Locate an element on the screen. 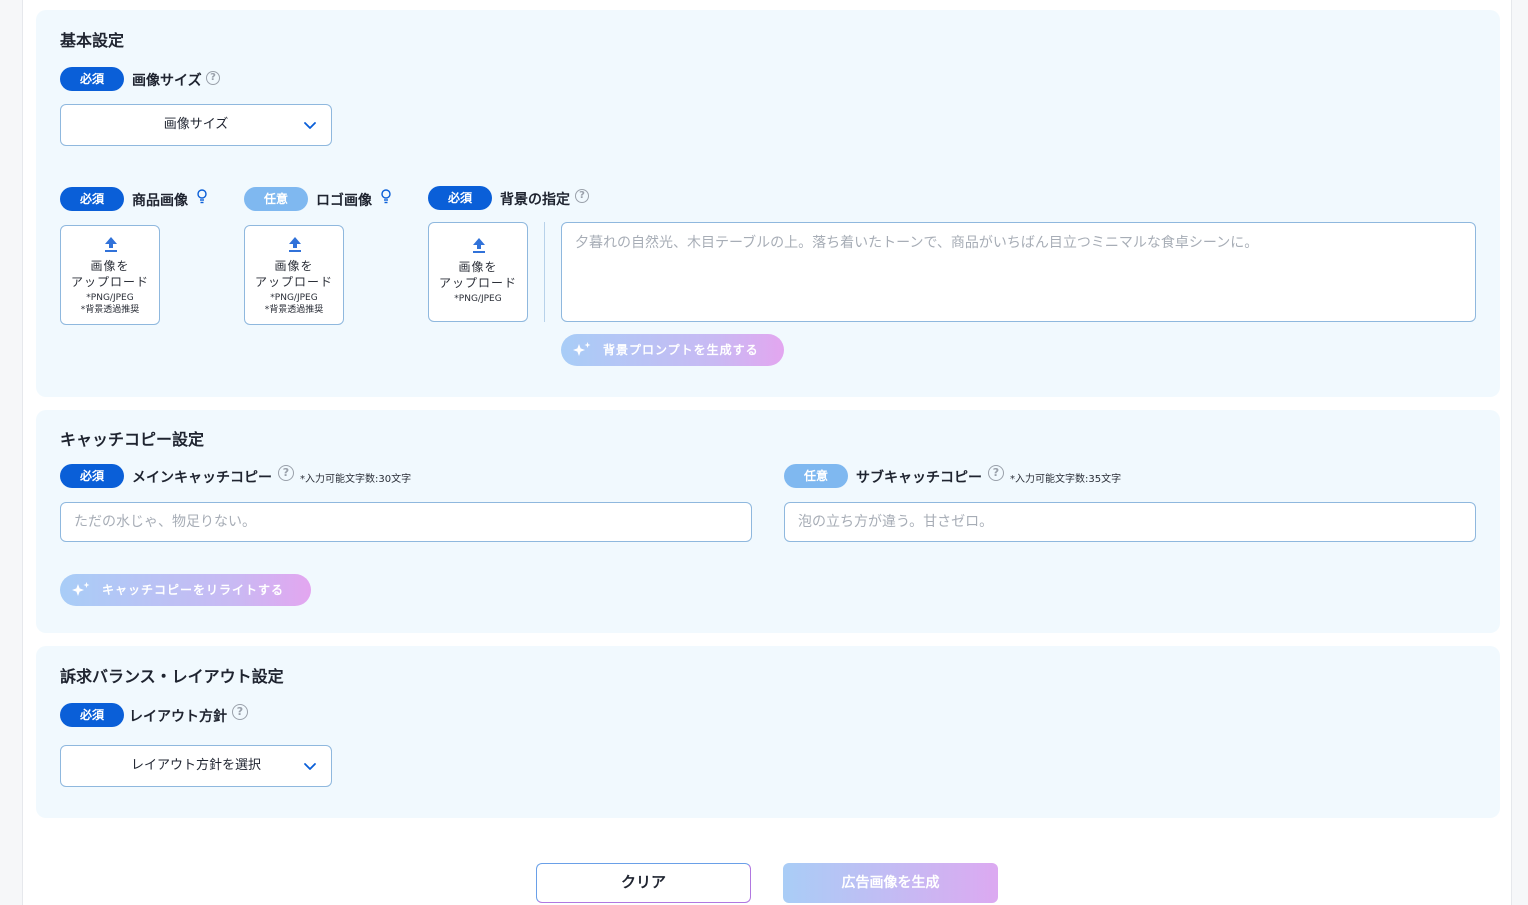  main-catch-copy-note: *入力可能文字数:30文字 is located at coordinates (356, 479).